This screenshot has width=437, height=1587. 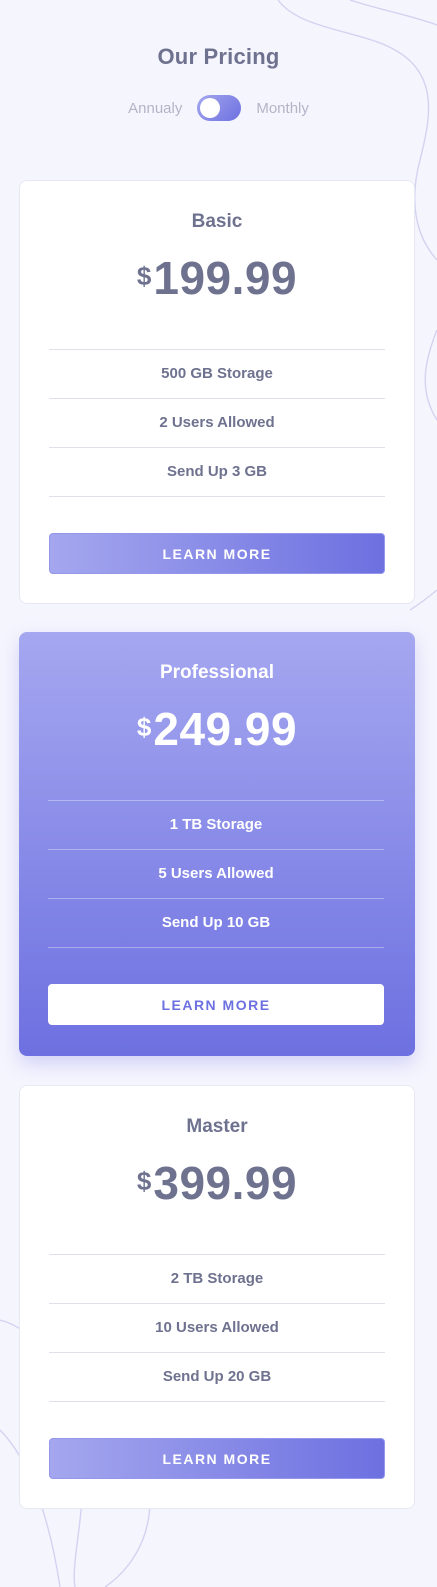 What do you see at coordinates (282, 108) in the screenshot?
I see `monthly-label: Monthly` at bounding box center [282, 108].